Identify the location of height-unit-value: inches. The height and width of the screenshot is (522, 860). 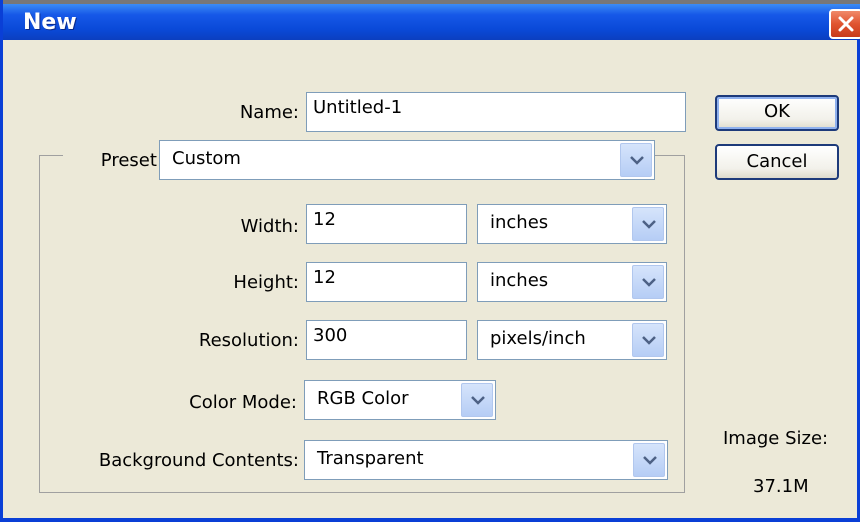
(519, 280).